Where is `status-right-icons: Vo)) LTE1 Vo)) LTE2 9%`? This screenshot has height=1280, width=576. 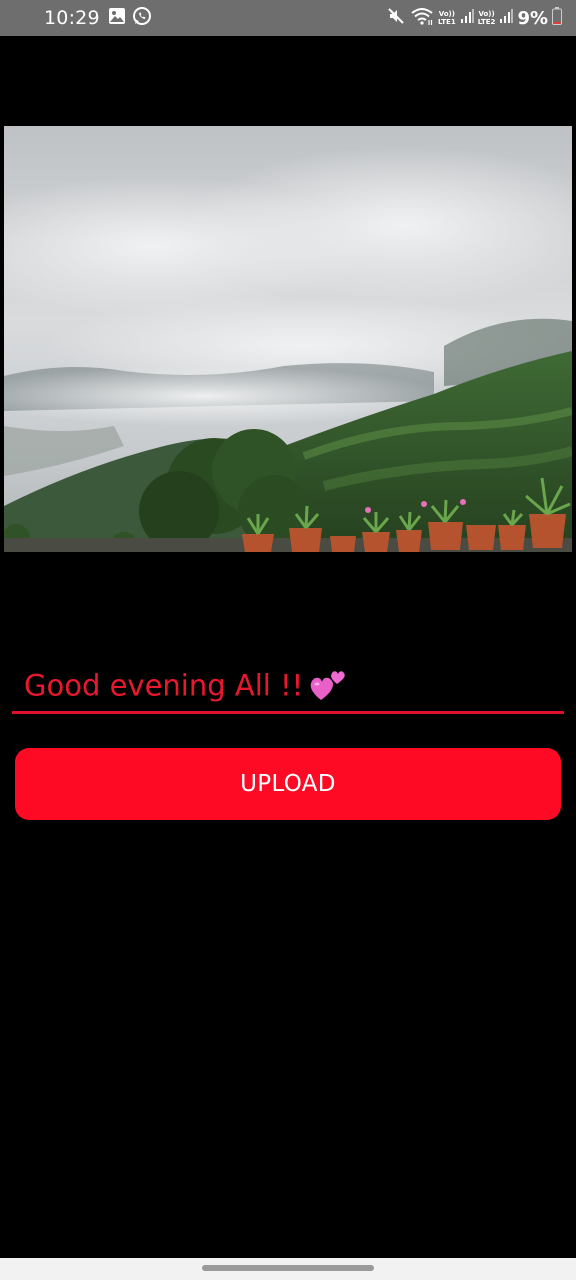 status-right-icons: Vo)) LTE1 Vo)) LTE2 9% is located at coordinates (474, 18).